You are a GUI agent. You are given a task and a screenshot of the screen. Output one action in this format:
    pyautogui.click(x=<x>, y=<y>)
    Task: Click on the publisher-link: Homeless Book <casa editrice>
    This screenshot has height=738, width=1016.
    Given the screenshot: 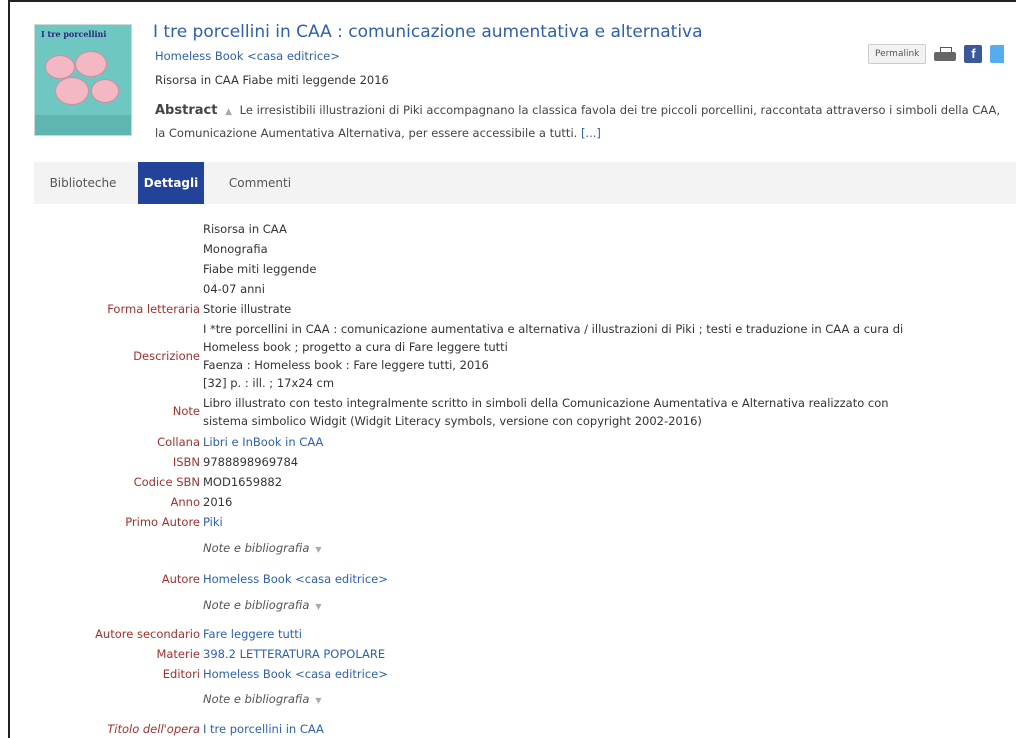 What is the action you would take?
    pyautogui.click(x=247, y=56)
    